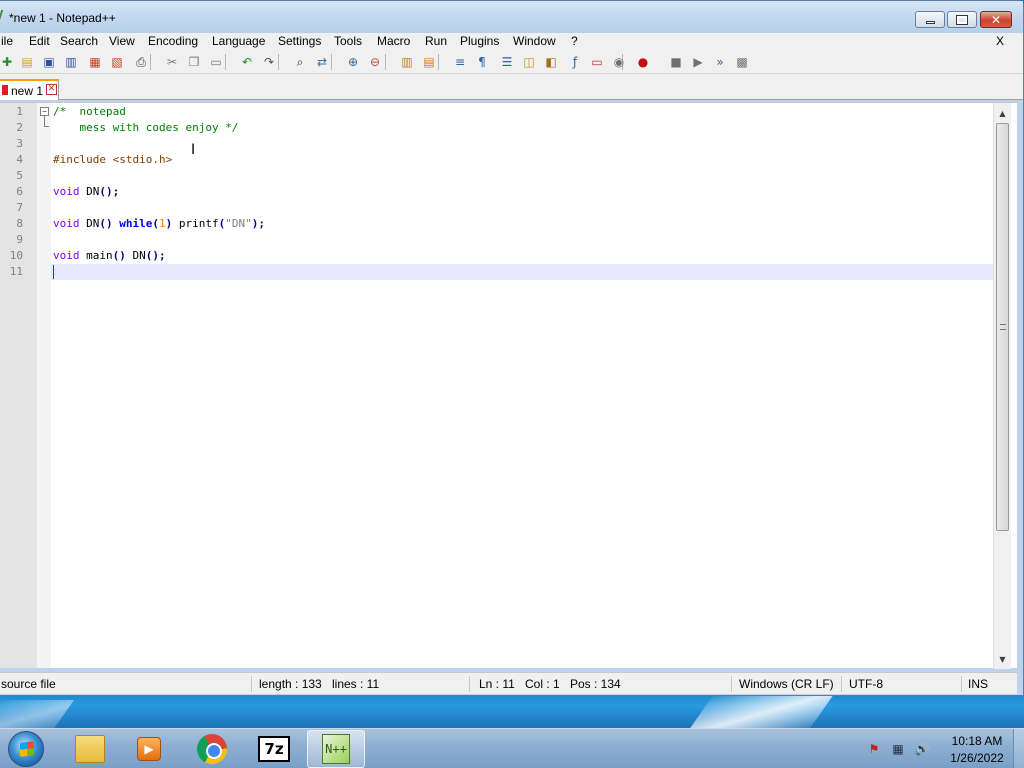 This screenshot has height=768, width=1024. What do you see at coordinates (436, 41) in the screenshot?
I see `menu-run: Run` at bounding box center [436, 41].